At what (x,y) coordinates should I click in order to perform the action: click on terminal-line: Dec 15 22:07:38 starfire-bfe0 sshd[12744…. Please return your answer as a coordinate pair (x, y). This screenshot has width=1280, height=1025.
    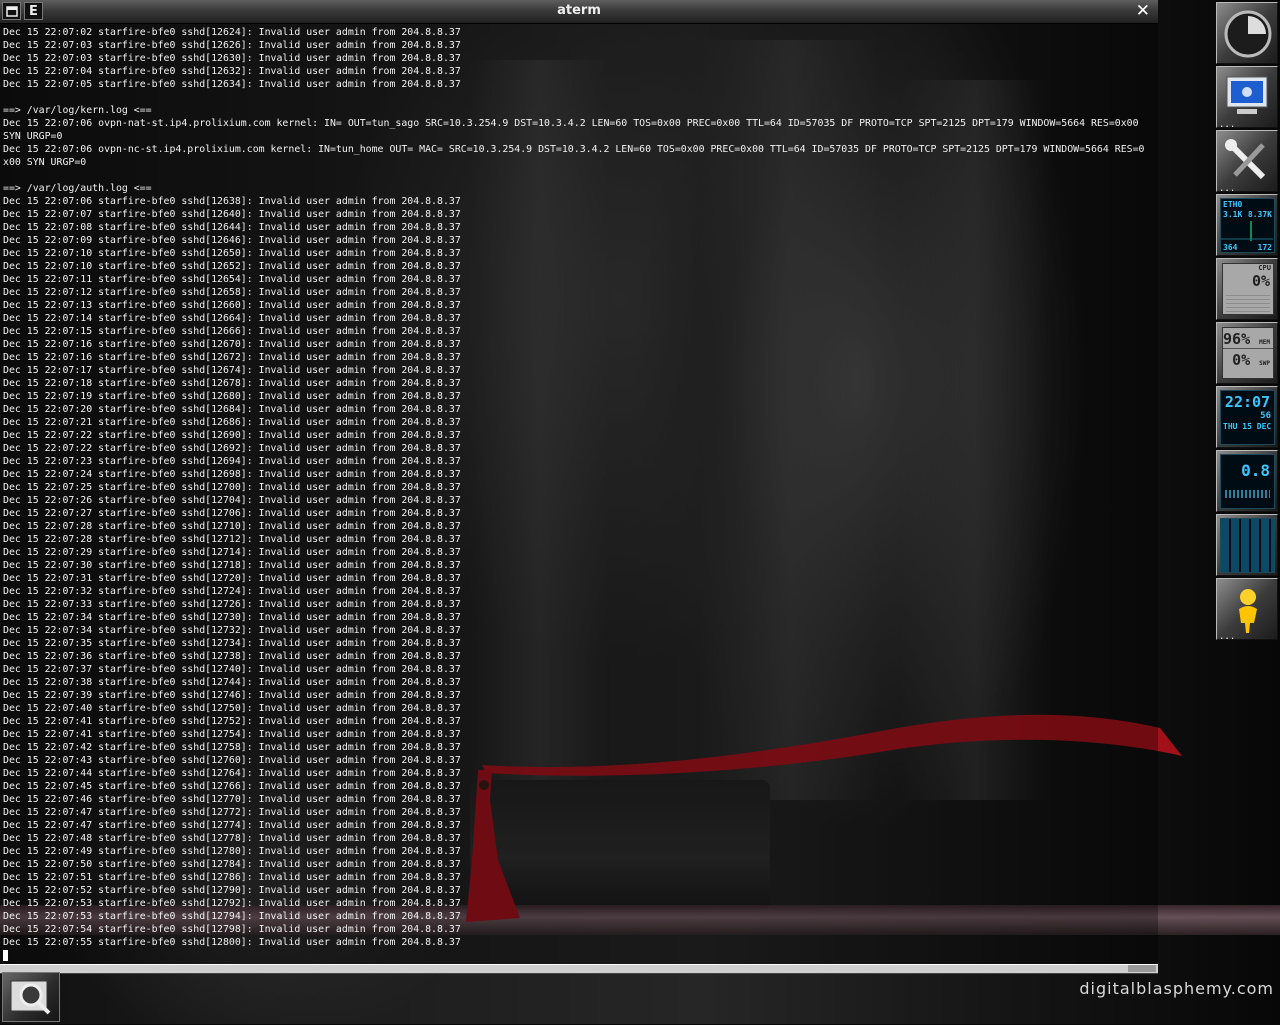
    Looking at the image, I should click on (232, 682).